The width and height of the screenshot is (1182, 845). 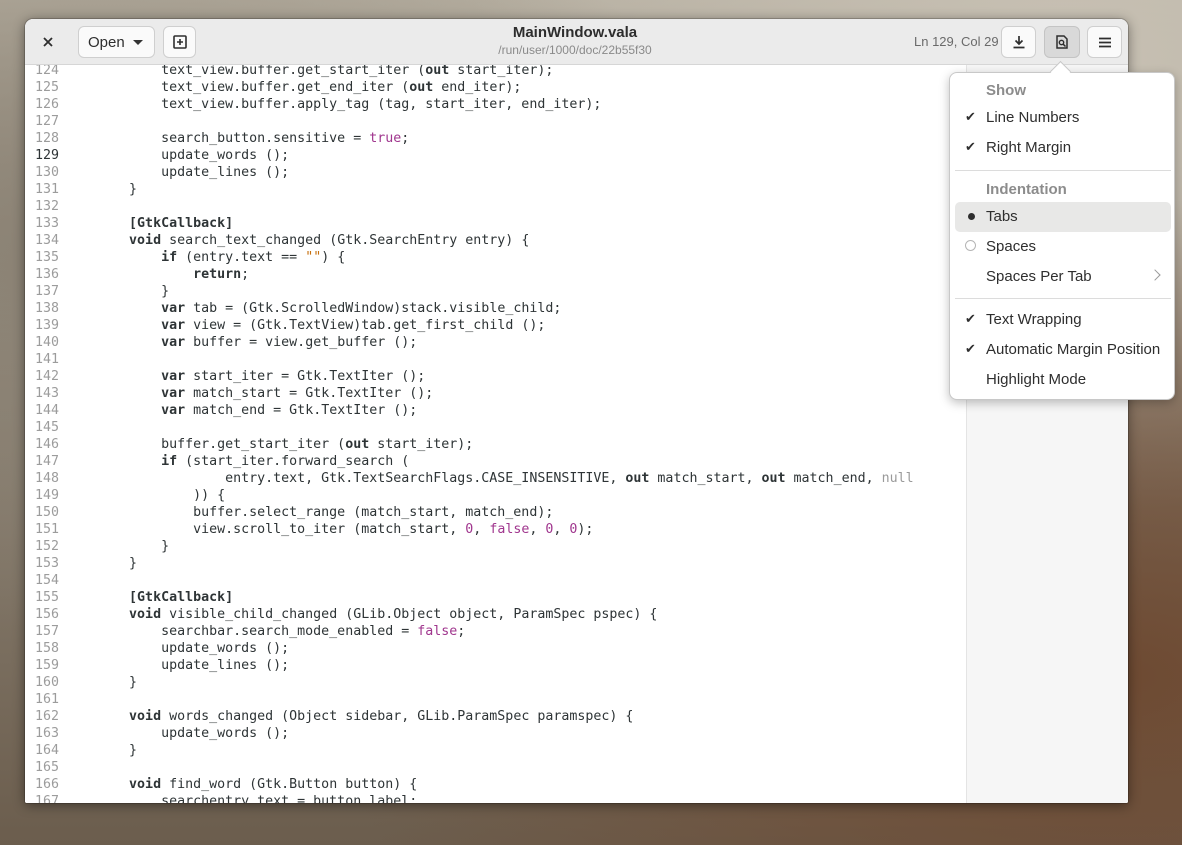 I want to click on code-token: ) {, so click(x=333, y=257).